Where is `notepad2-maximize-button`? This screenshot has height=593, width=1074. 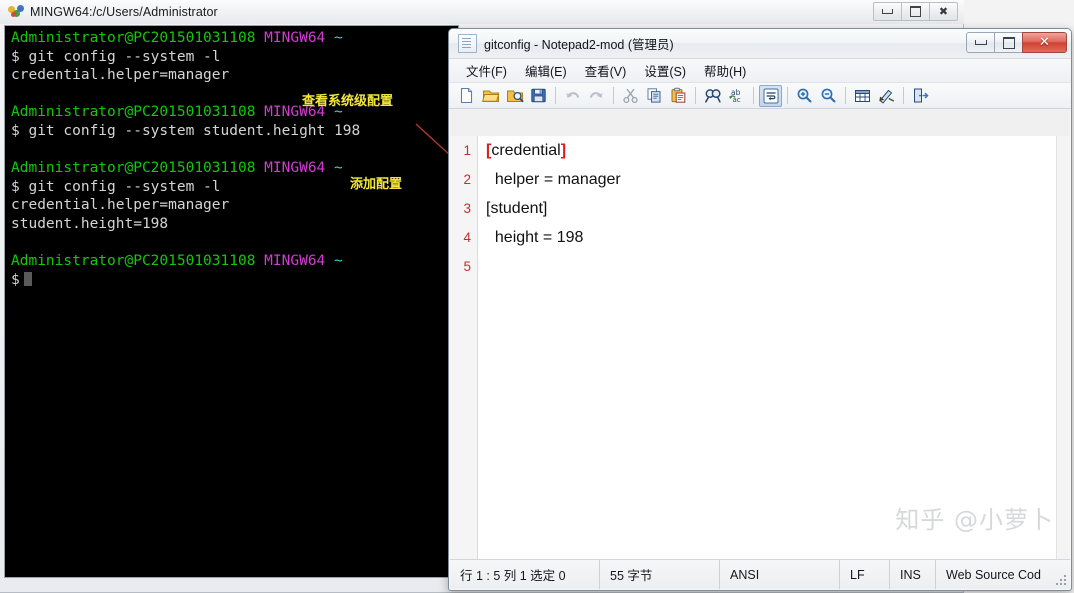
notepad2-maximize-button is located at coordinates (1008, 42).